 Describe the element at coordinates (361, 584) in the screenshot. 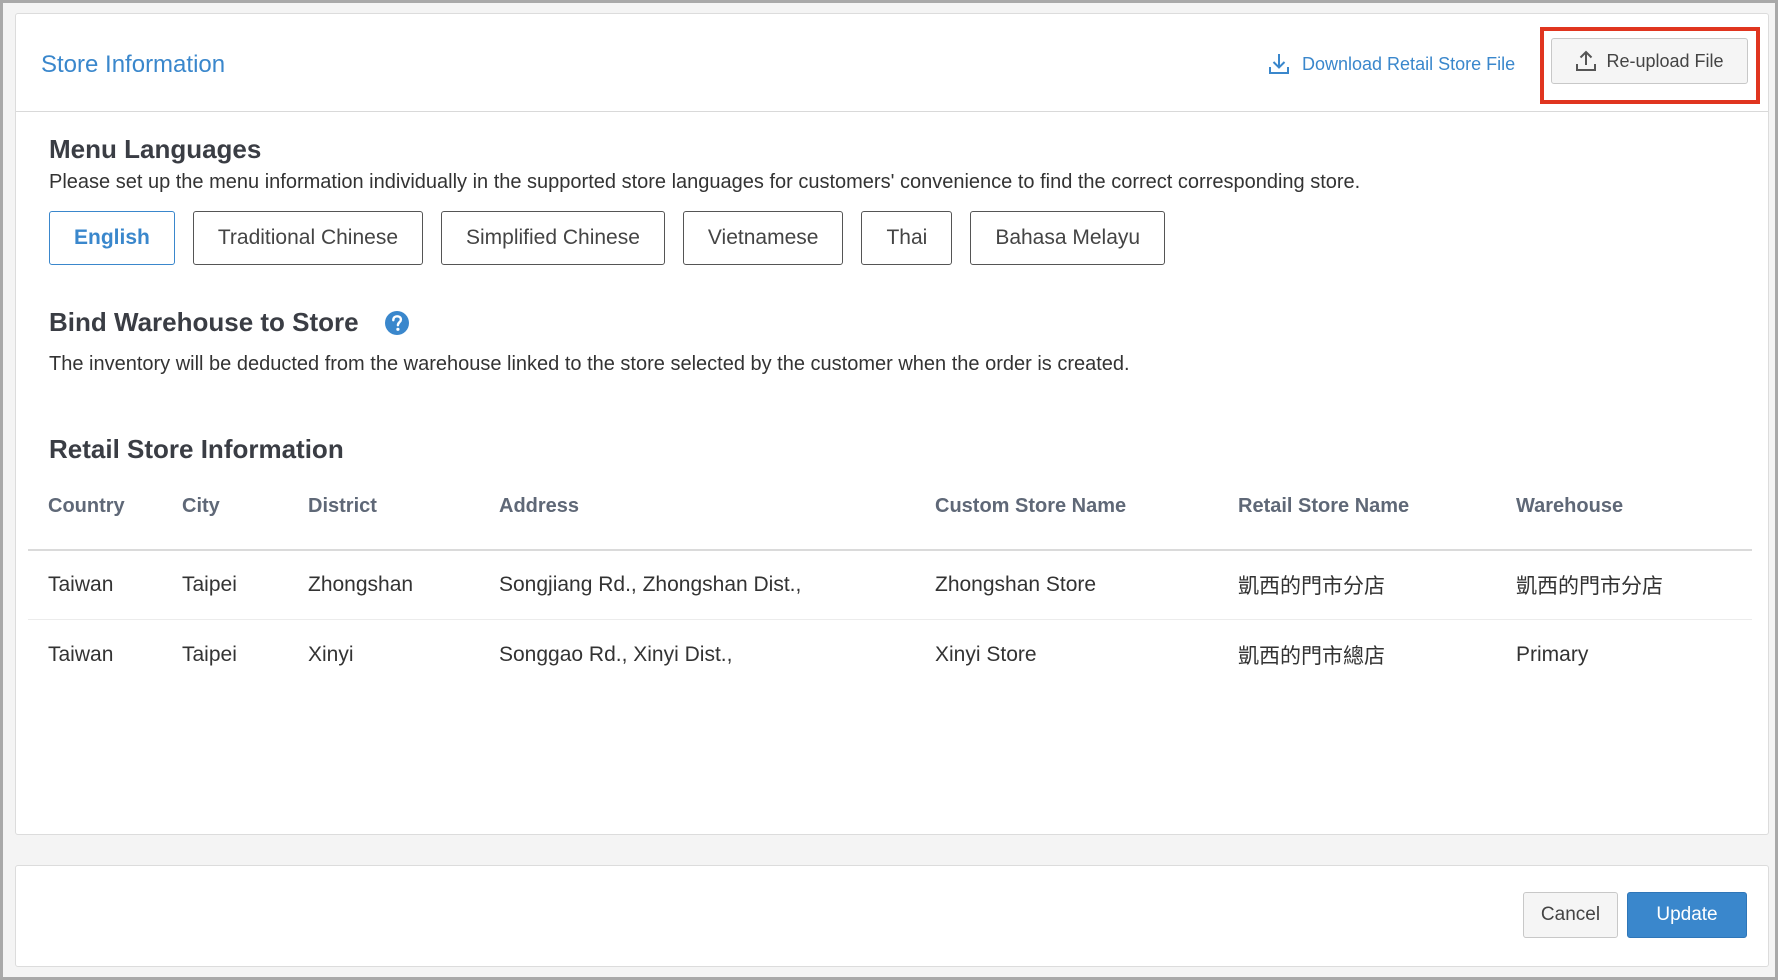

I see `cell-district: Zhongshan` at that location.